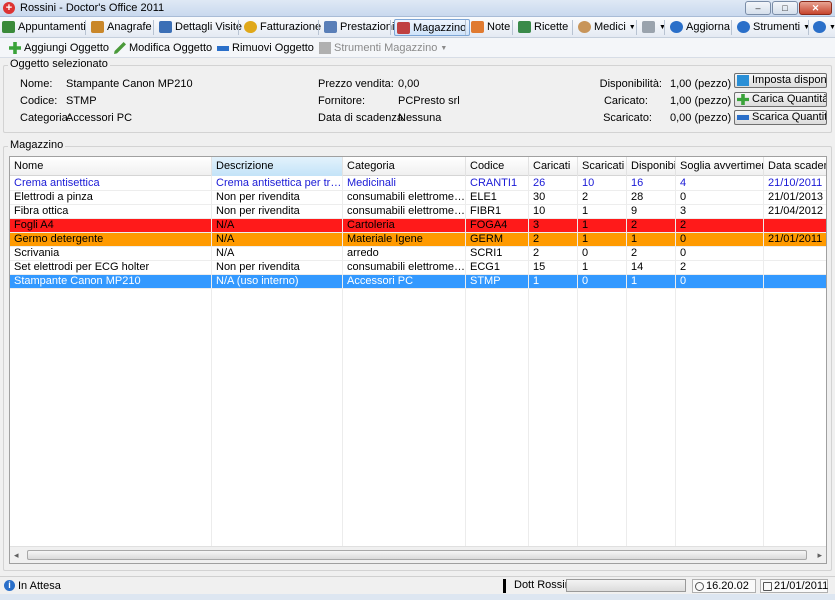 This screenshot has width=835, height=600. I want to click on cell-soglia: 4, so click(720, 184).